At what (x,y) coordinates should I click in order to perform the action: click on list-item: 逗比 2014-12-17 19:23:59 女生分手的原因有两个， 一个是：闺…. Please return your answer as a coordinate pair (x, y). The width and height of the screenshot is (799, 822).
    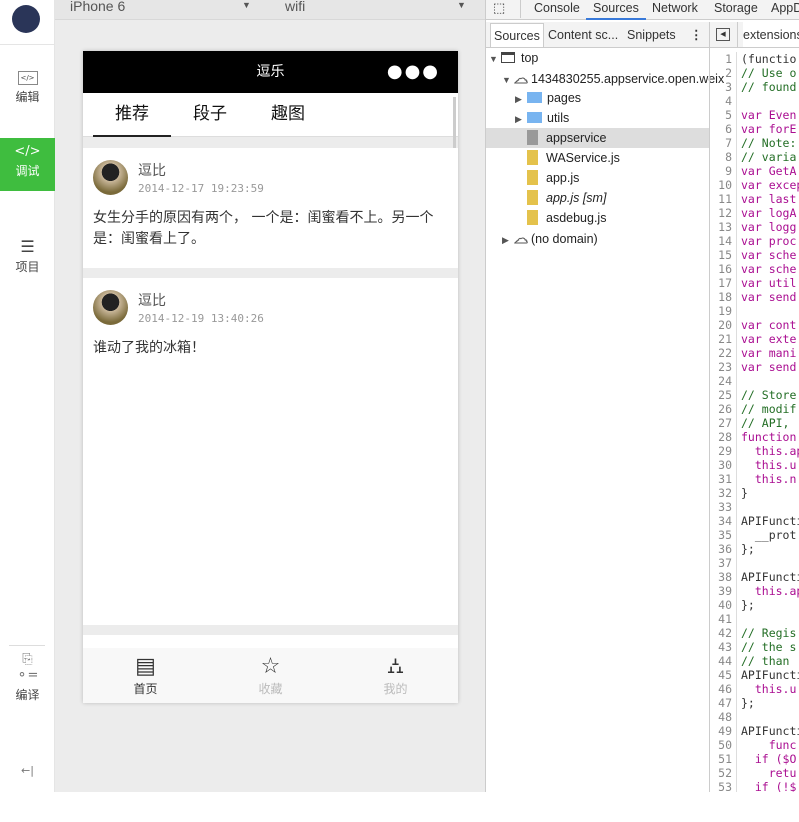
    Looking at the image, I should click on (270, 208).